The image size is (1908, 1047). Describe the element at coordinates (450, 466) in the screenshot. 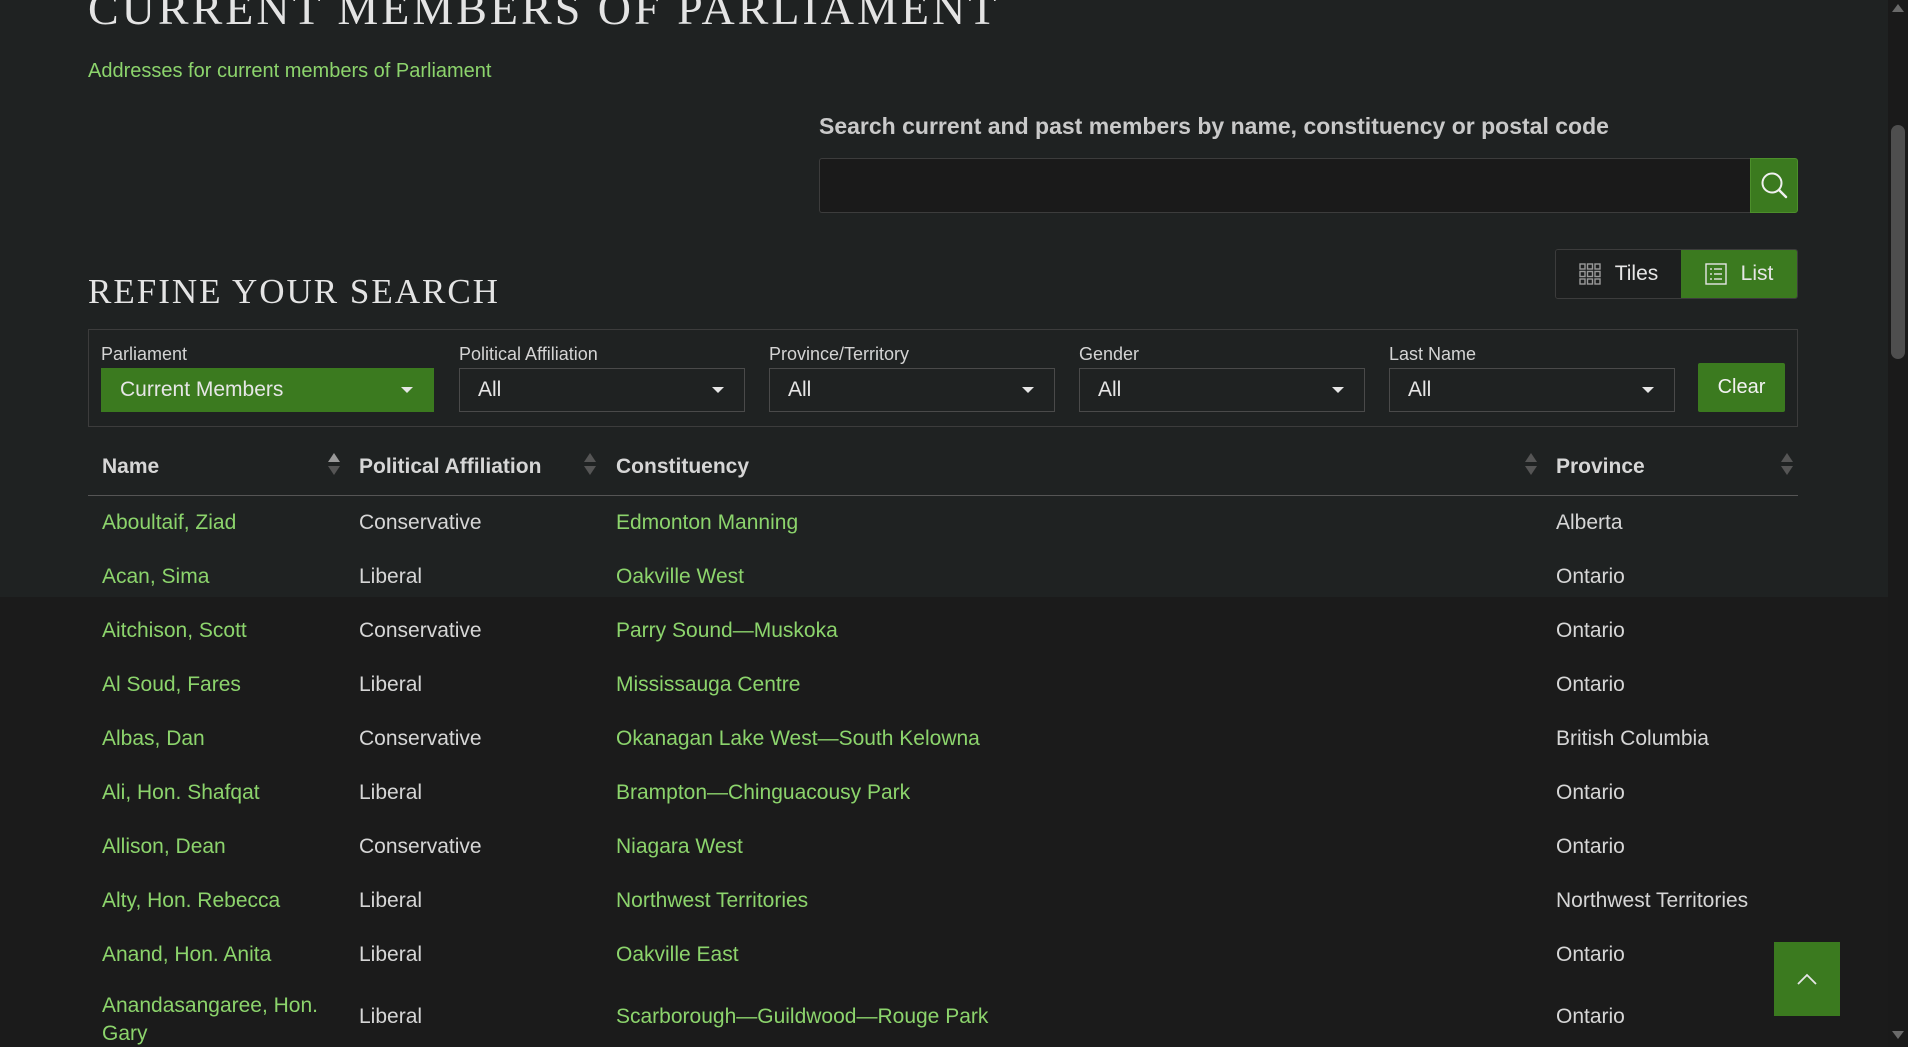

I see `column-header-political-affiliation: Political Affiliation` at that location.